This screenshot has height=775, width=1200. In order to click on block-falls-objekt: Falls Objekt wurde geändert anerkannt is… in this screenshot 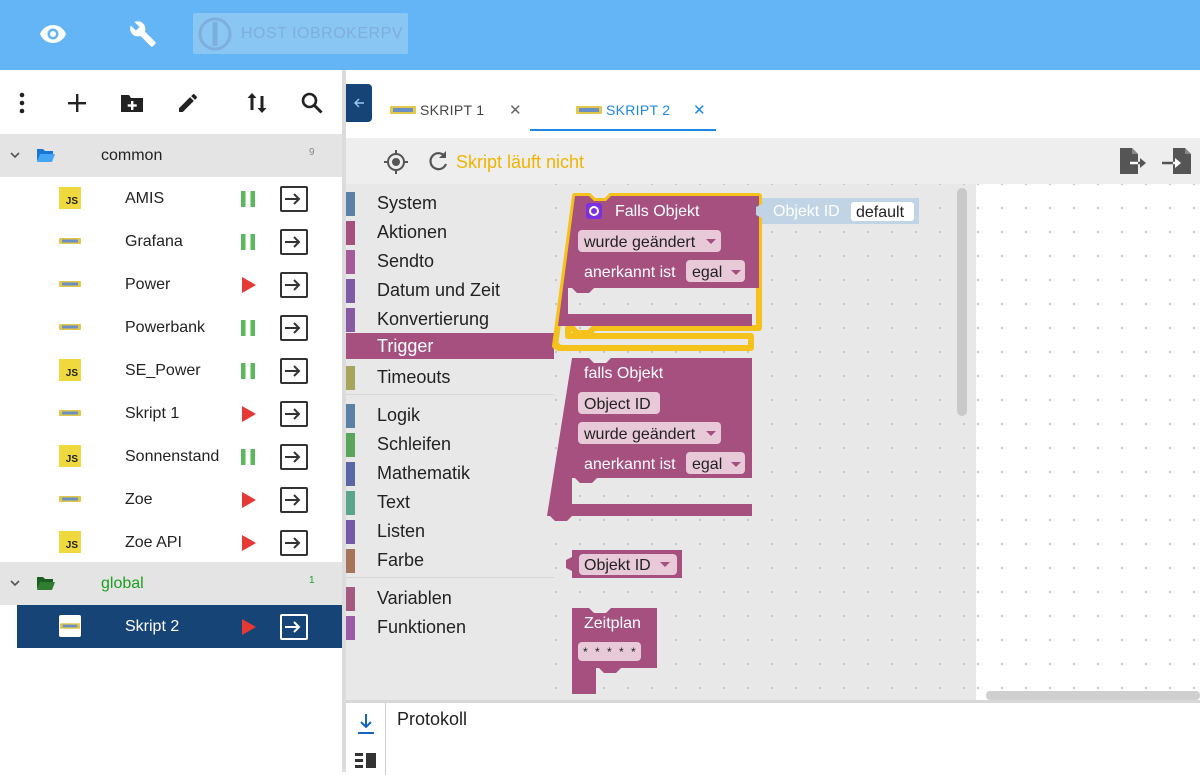, I will do `click(657, 272)`.